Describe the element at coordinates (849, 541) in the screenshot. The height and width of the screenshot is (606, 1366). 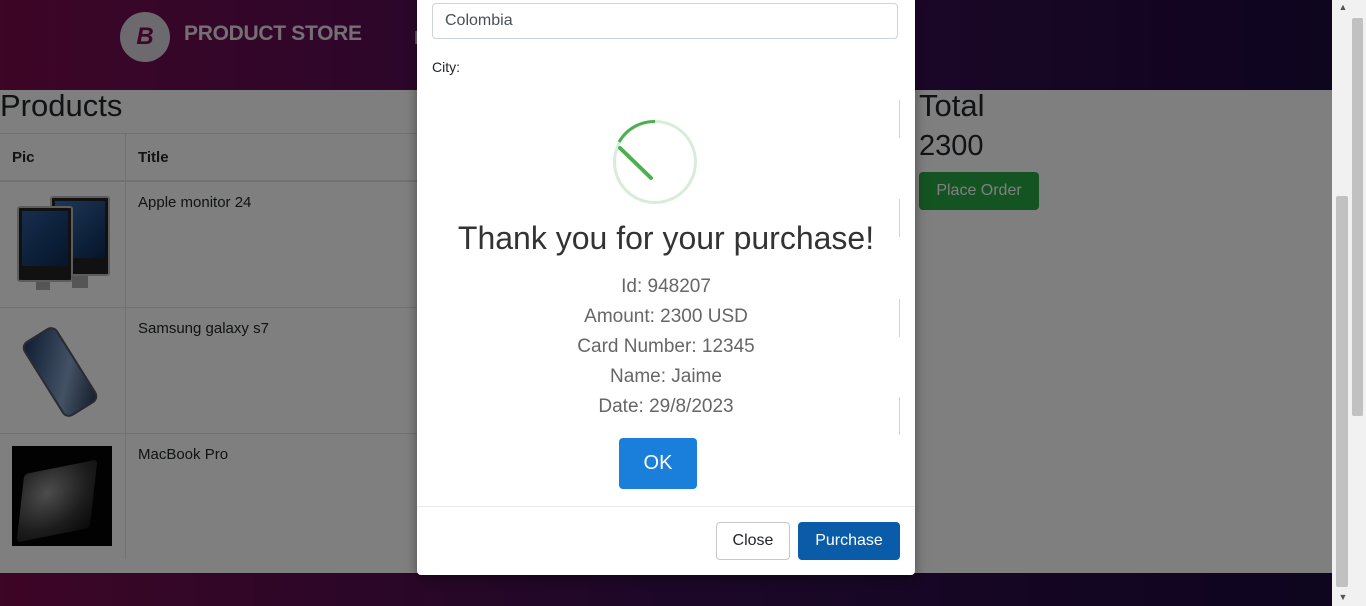
I see `purchase-button: Purchase` at that location.